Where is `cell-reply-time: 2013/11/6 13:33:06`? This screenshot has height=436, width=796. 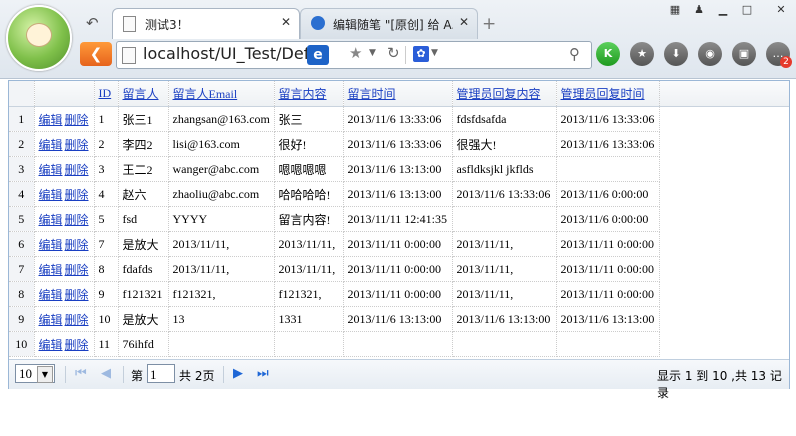 cell-reply-time: 2013/11/6 13:33:06 is located at coordinates (608, 119).